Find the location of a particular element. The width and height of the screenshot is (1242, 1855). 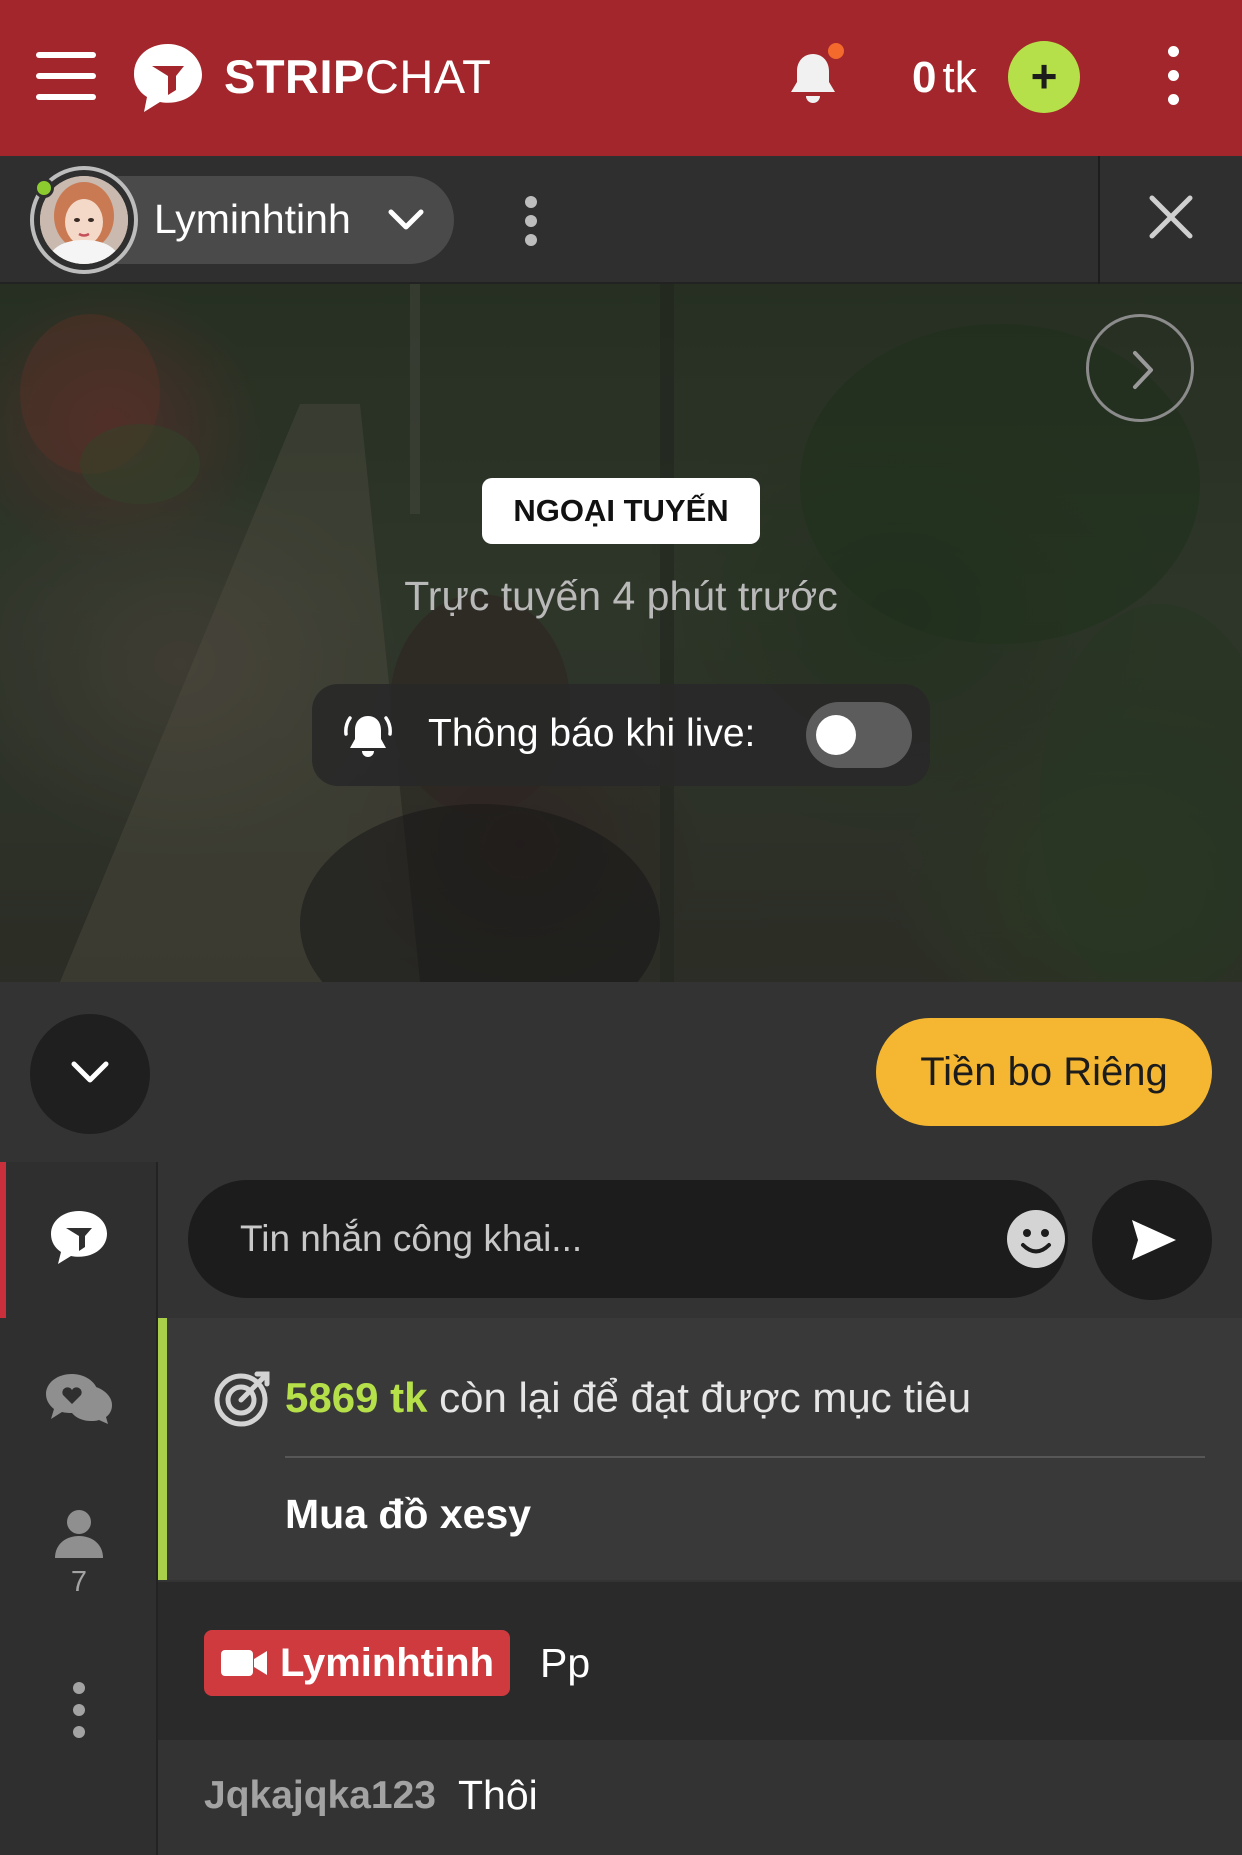

private-tip-button: Tiền bo Riêng is located at coordinates (1044, 1072).